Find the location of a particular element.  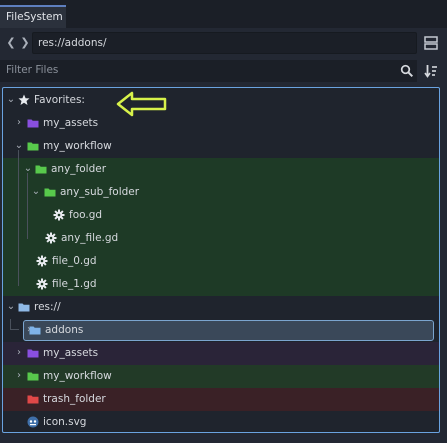

tree-item-any-folder: ⌄ any_folder is located at coordinates (221, 169).